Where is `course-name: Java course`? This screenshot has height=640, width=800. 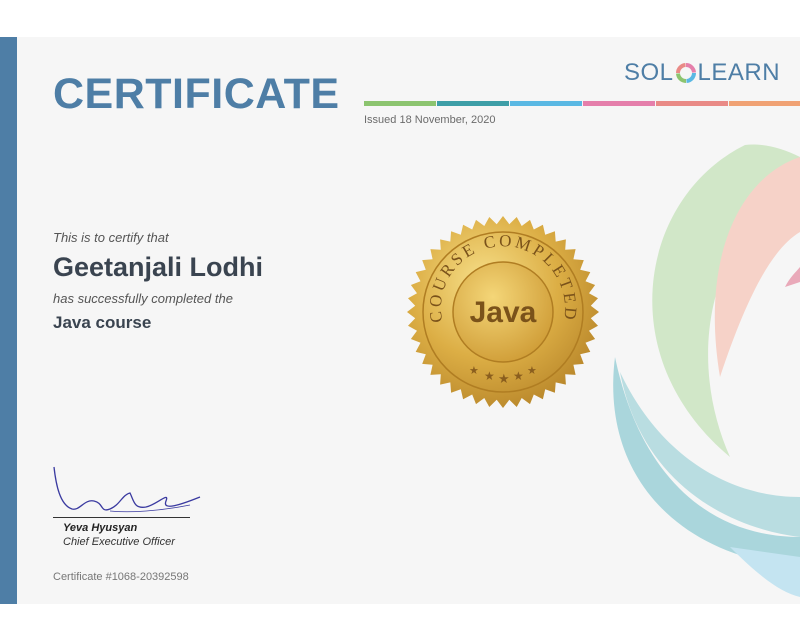 course-name: Java course is located at coordinates (102, 322).